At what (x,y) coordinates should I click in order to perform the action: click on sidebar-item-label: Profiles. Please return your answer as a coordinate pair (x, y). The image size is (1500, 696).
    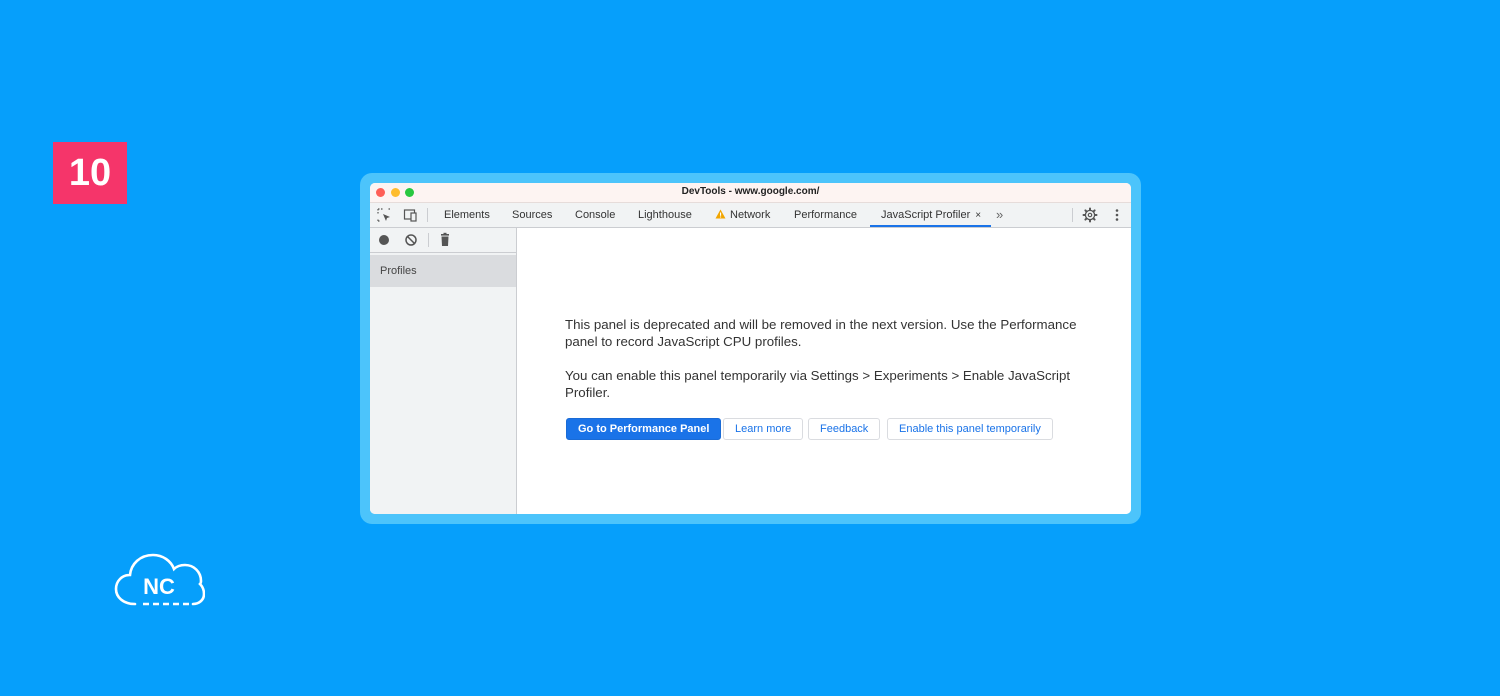
    Looking at the image, I should click on (398, 271).